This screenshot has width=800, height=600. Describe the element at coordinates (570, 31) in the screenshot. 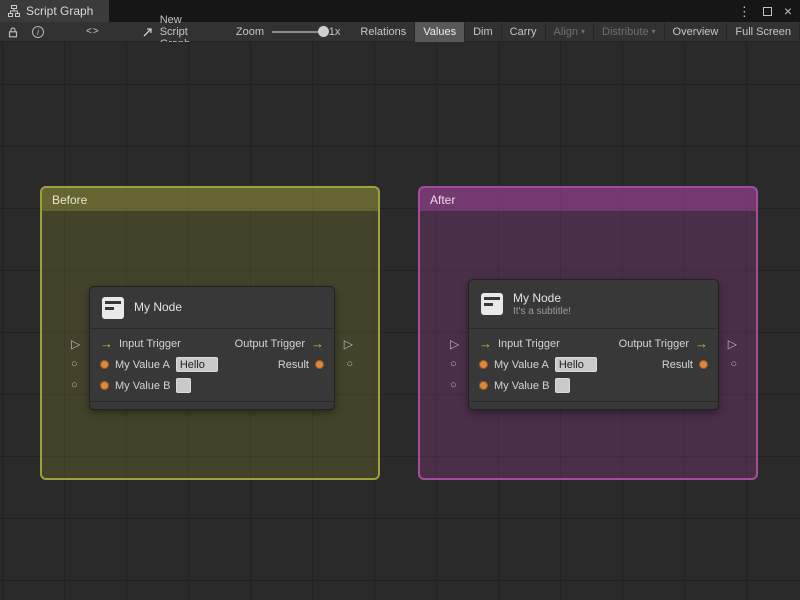

I see `align-button: Align ▾` at that location.